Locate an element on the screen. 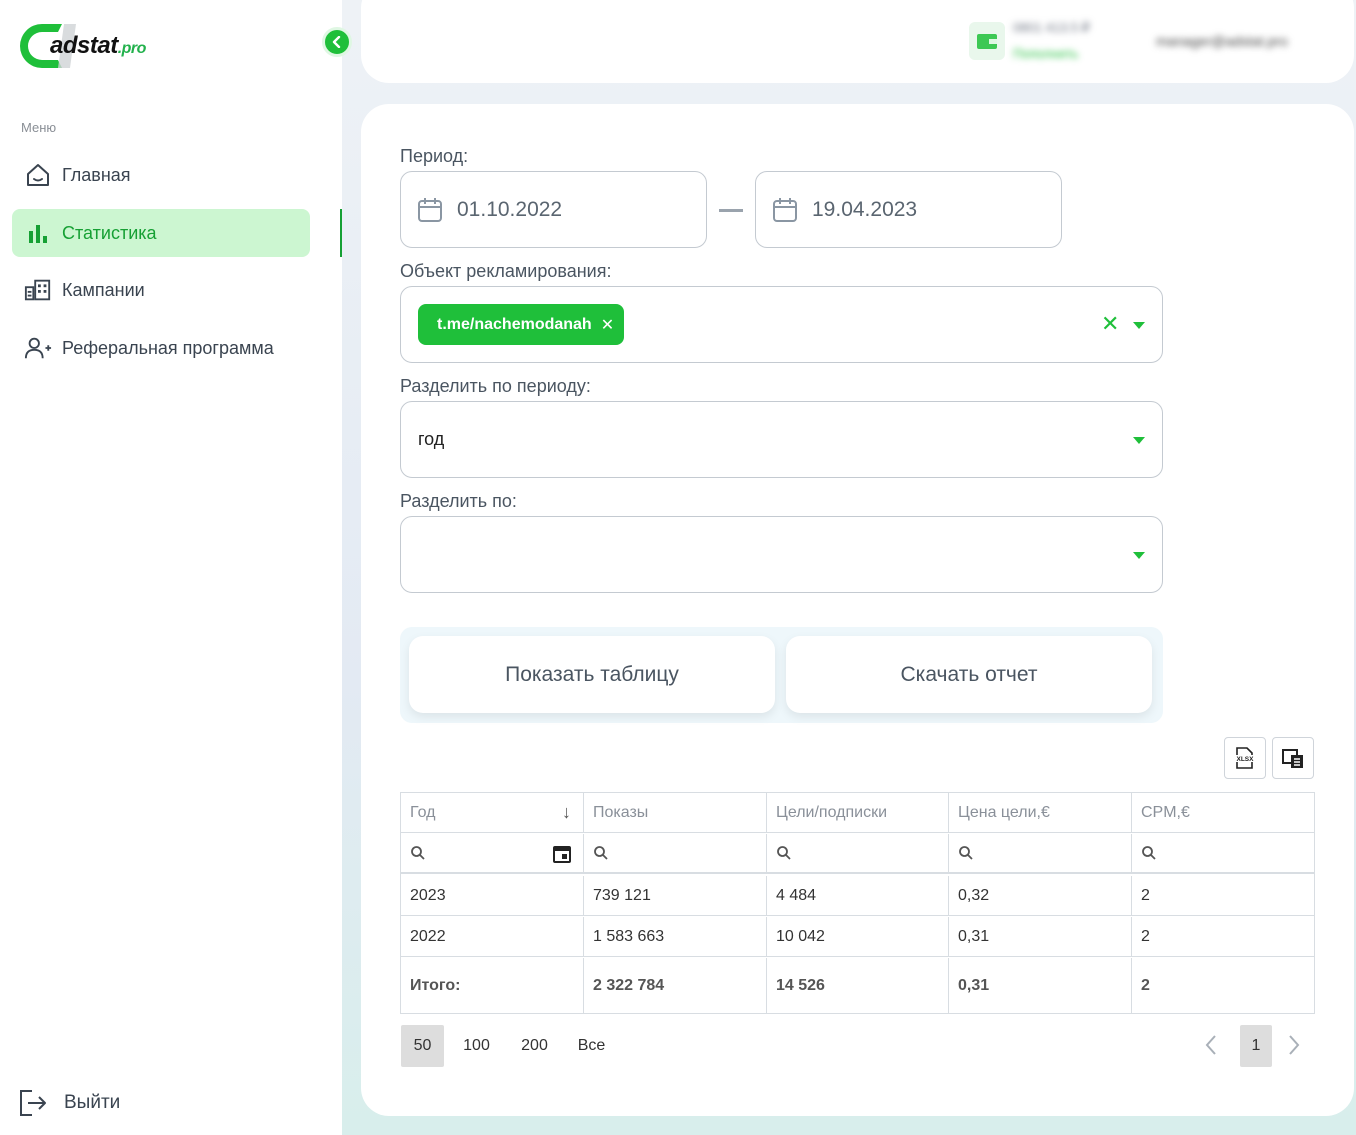 Image resolution: width=1356 pixels, height=1135 pixels. table-cell: 2023 is located at coordinates (492, 895).